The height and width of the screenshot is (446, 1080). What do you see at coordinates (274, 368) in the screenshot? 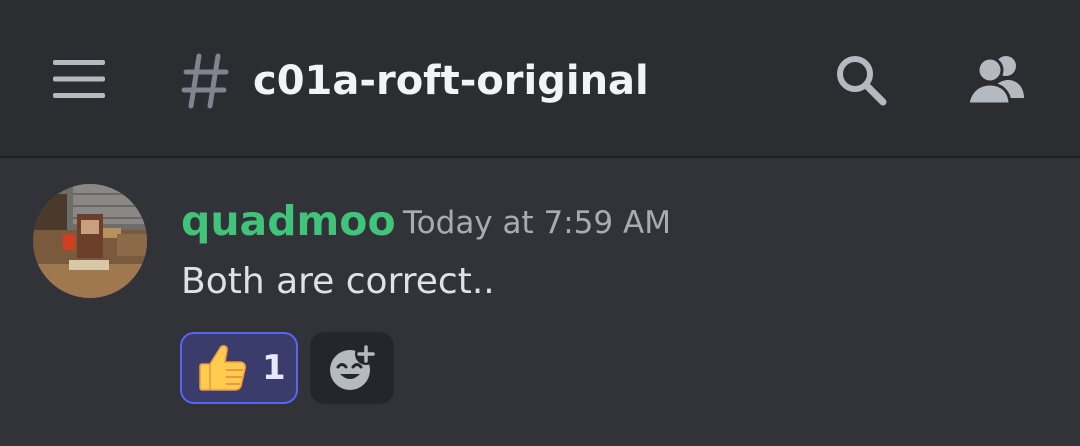
I see `reaction-count: 1` at bounding box center [274, 368].